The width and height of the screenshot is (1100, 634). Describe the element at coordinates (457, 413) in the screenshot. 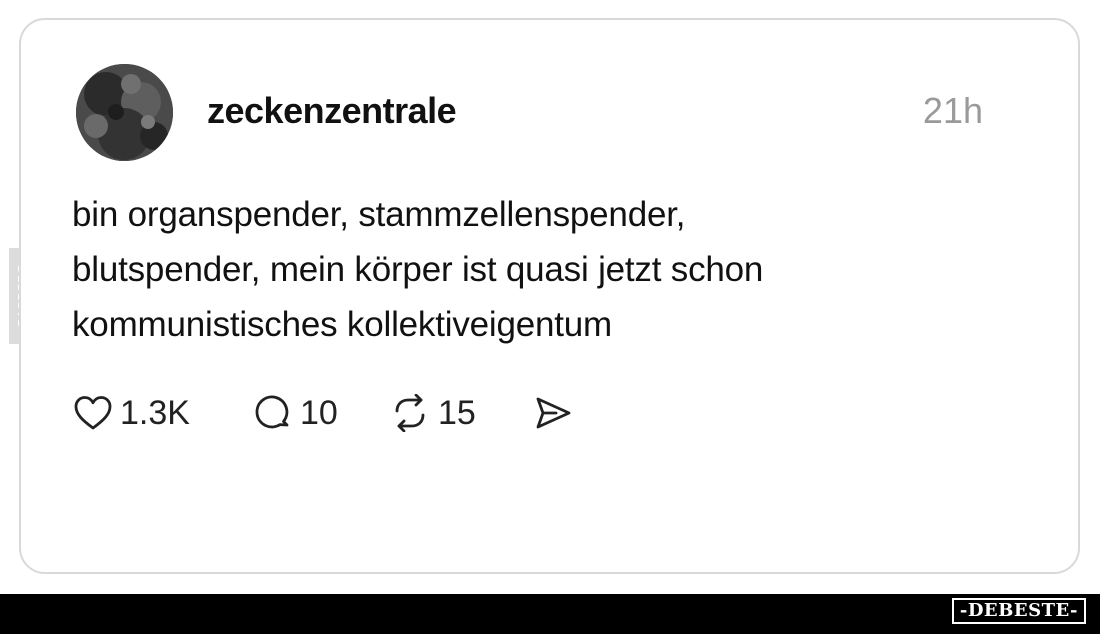

I see `repost-count: 15` at that location.